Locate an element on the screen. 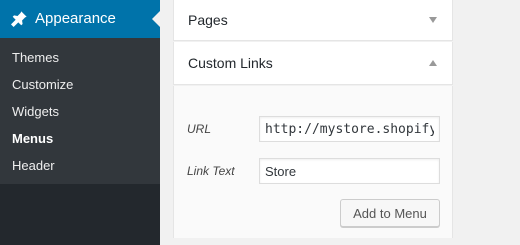 Image resolution: width=520 pixels, height=245 pixels. expand-arrow-icon is located at coordinates (433, 20).